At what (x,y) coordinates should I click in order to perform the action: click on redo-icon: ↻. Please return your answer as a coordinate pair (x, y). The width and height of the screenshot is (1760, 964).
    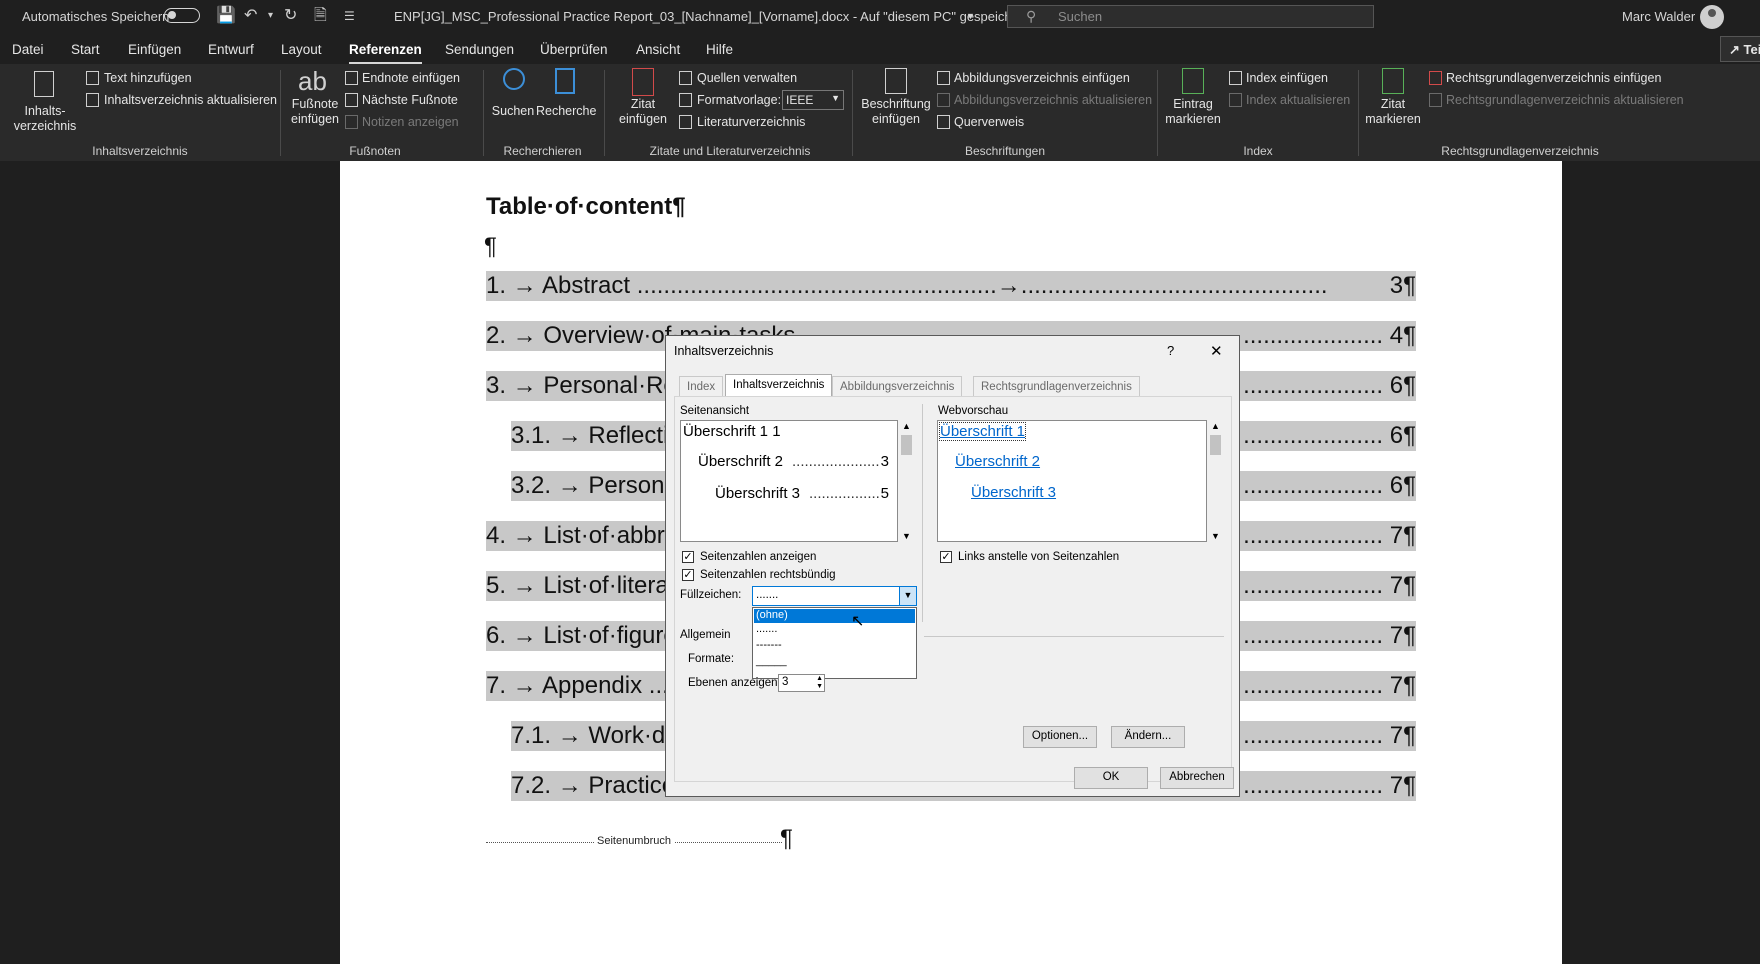
    Looking at the image, I should click on (290, 16).